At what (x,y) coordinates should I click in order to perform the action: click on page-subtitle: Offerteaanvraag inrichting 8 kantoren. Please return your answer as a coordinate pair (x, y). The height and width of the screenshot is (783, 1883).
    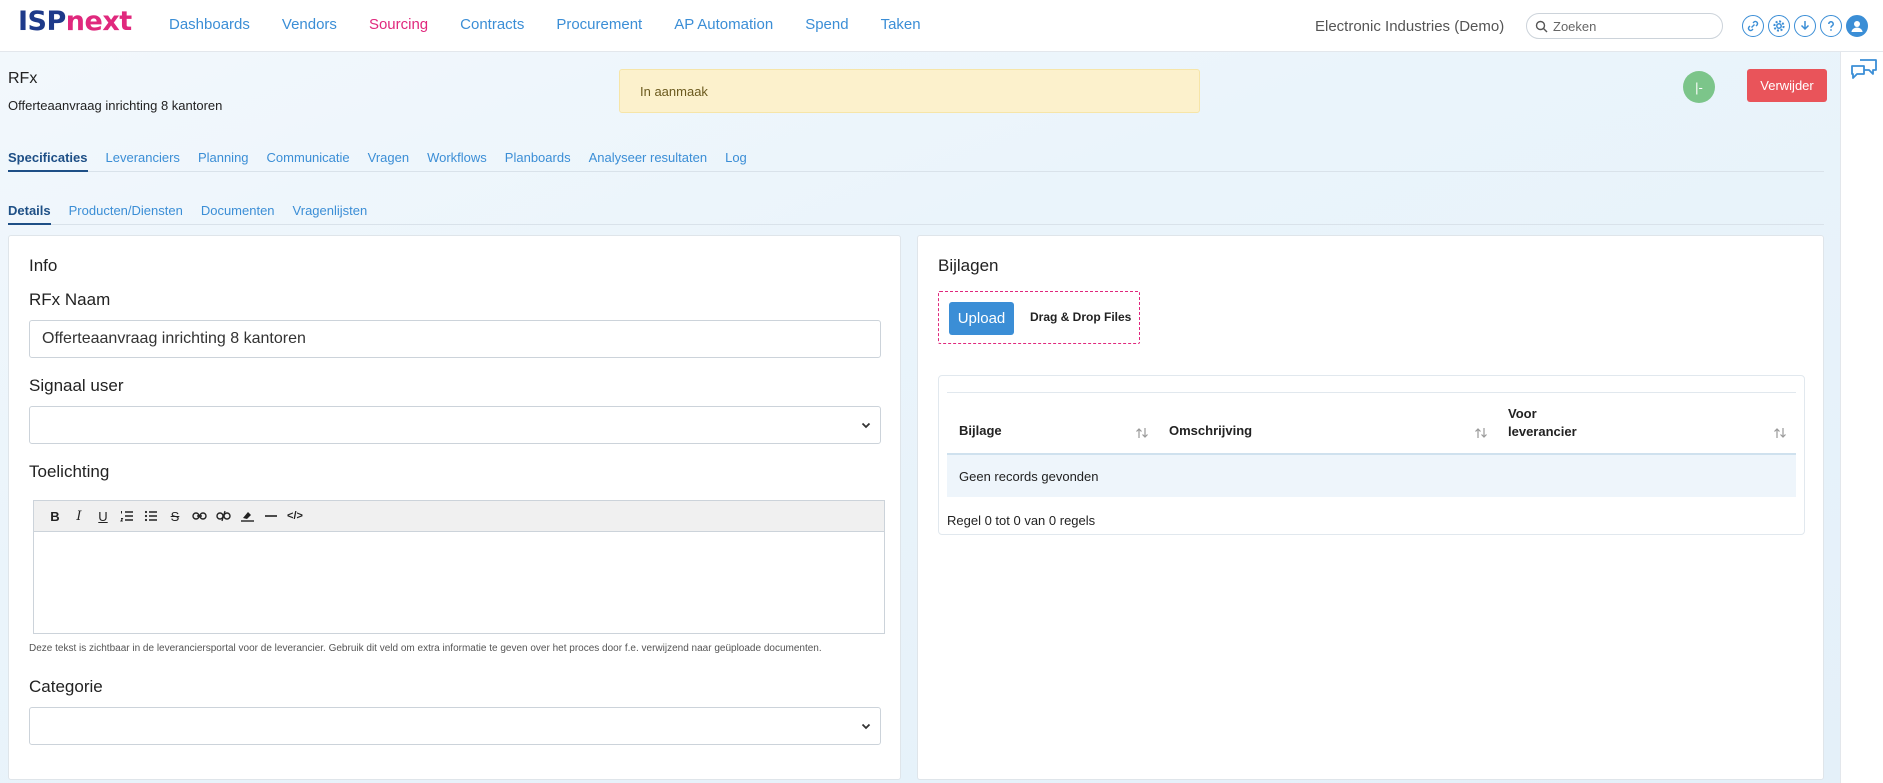
    Looking at the image, I should click on (115, 105).